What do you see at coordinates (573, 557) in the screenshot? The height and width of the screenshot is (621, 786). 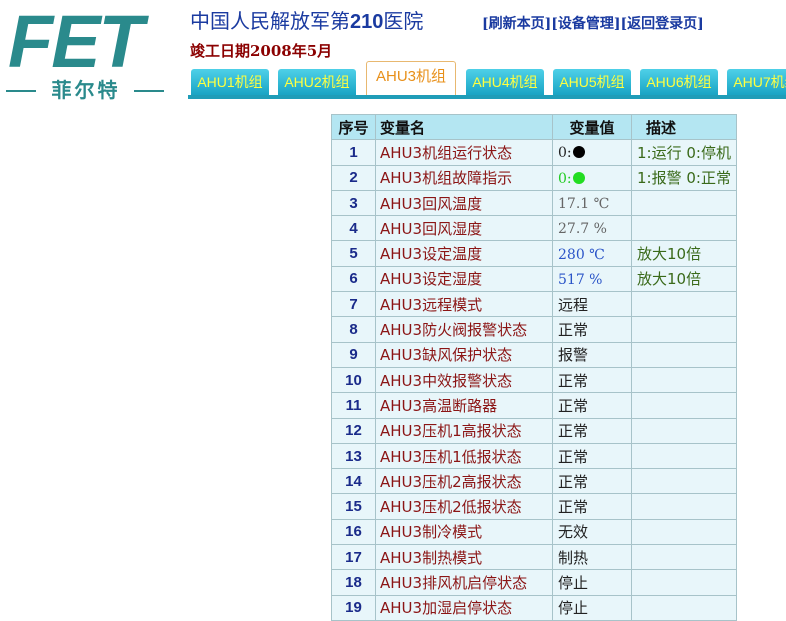 I see `value-text: 制热` at bounding box center [573, 557].